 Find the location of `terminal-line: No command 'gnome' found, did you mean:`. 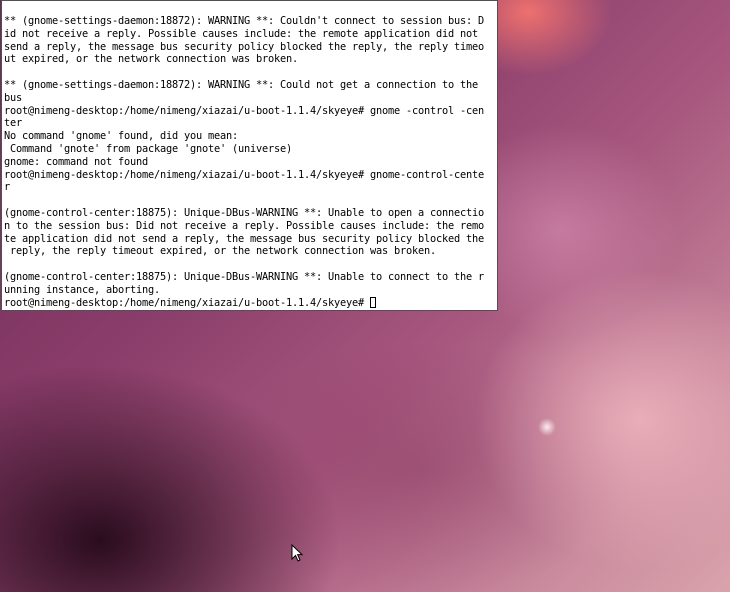

terminal-line: No command 'gnome' found, did you mean: is located at coordinates (121, 136).